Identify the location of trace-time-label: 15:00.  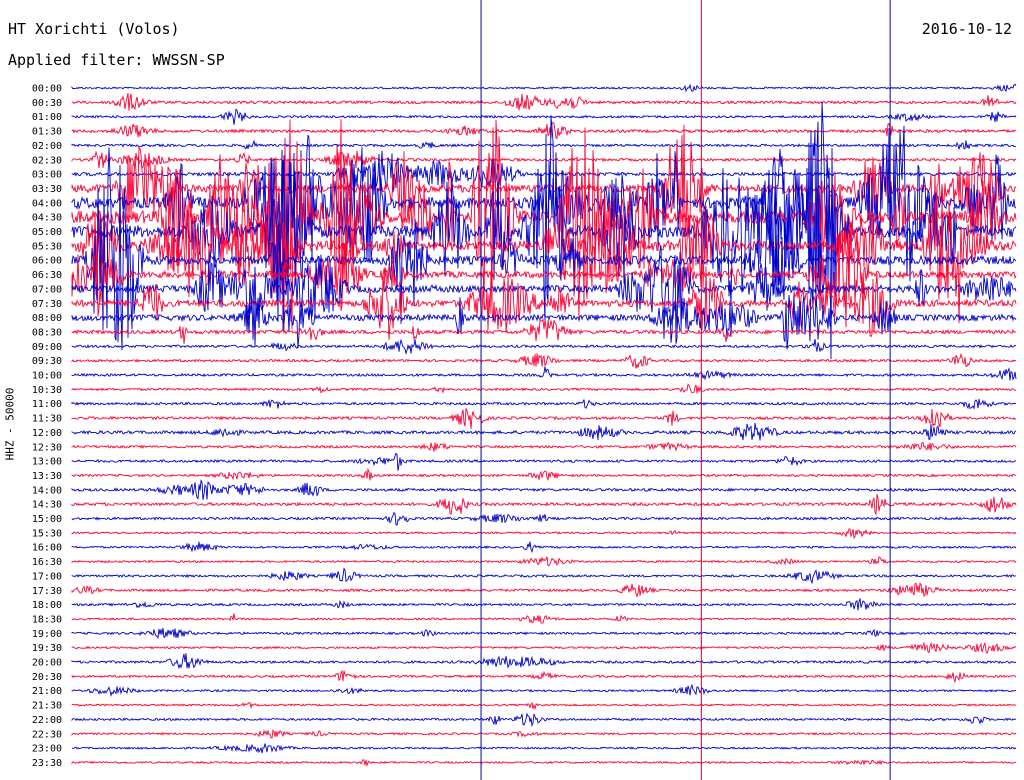
(47, 519).